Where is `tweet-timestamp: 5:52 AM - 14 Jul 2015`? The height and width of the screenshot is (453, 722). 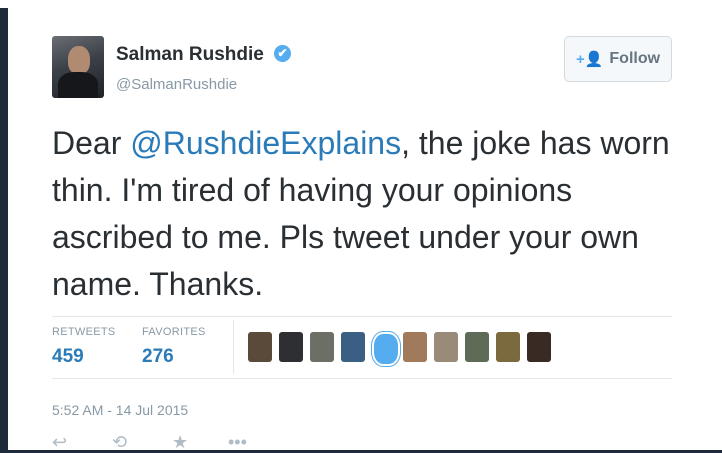 tweet-timestamp: 5:52 AM - 14 Jul 2015 is located at coordinates (120, 410).